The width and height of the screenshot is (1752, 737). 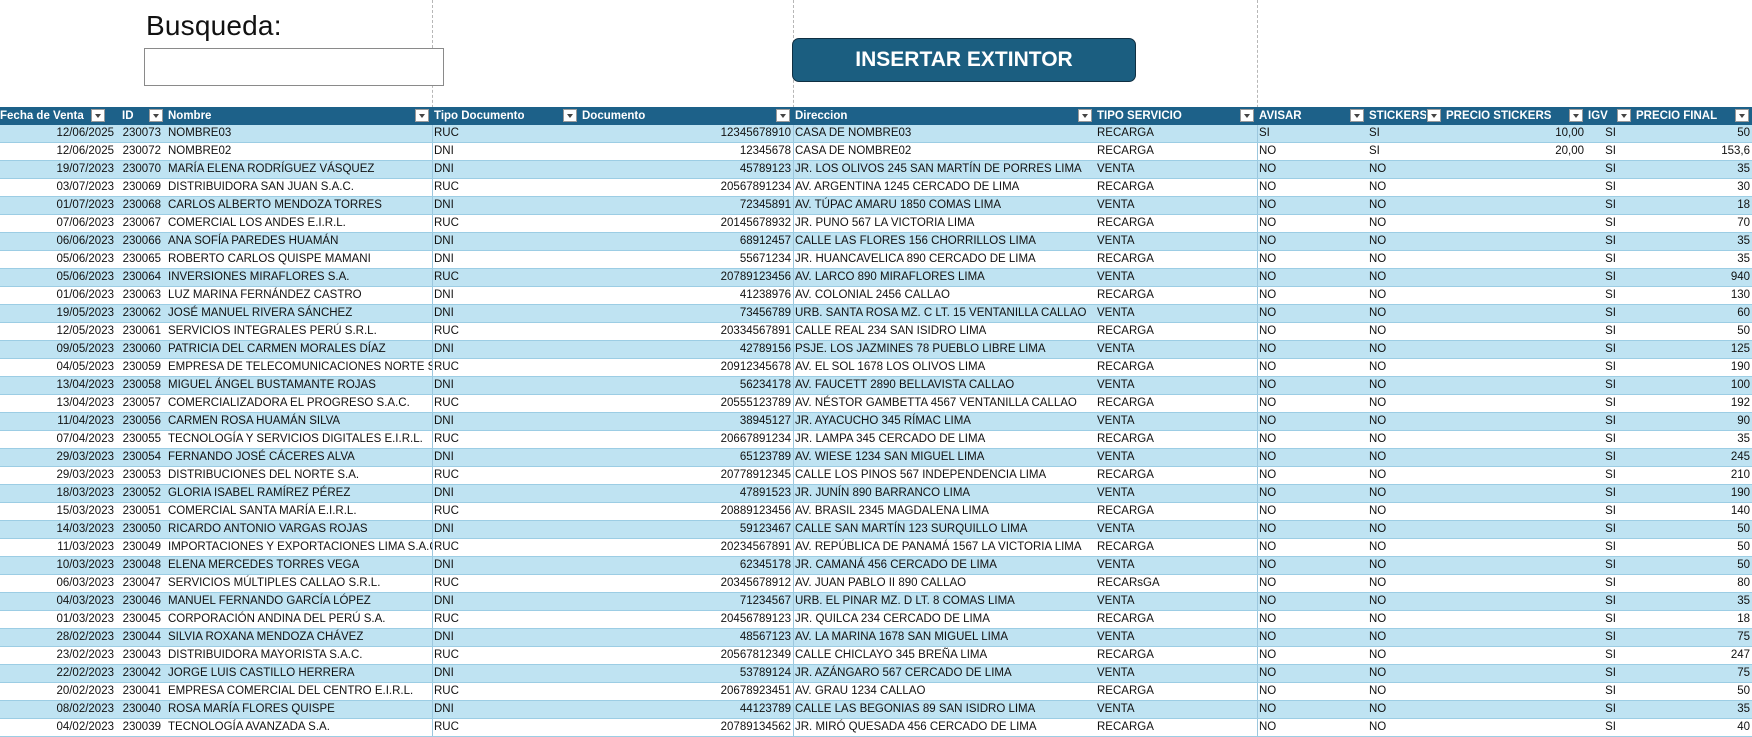 What do you see at coordinates (686, 223) in the screenshot?
I see `cell-documento: 20145678932` at bounding box center [686, 223].